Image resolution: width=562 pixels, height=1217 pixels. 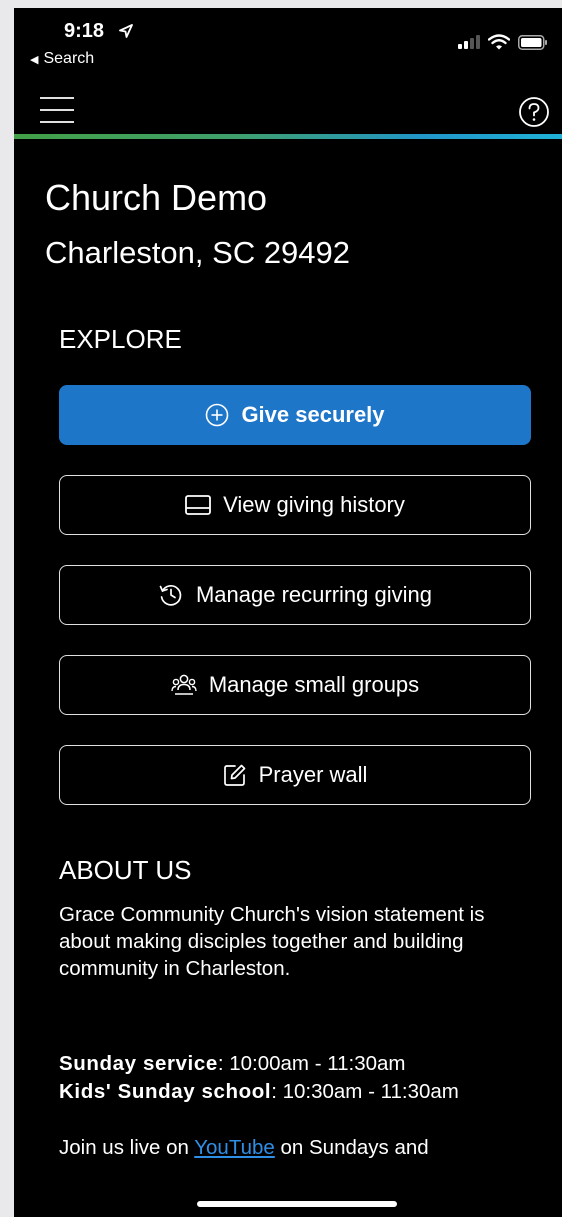 I want to click on back-caret-icon: ◀, so click(x=34, y=59).